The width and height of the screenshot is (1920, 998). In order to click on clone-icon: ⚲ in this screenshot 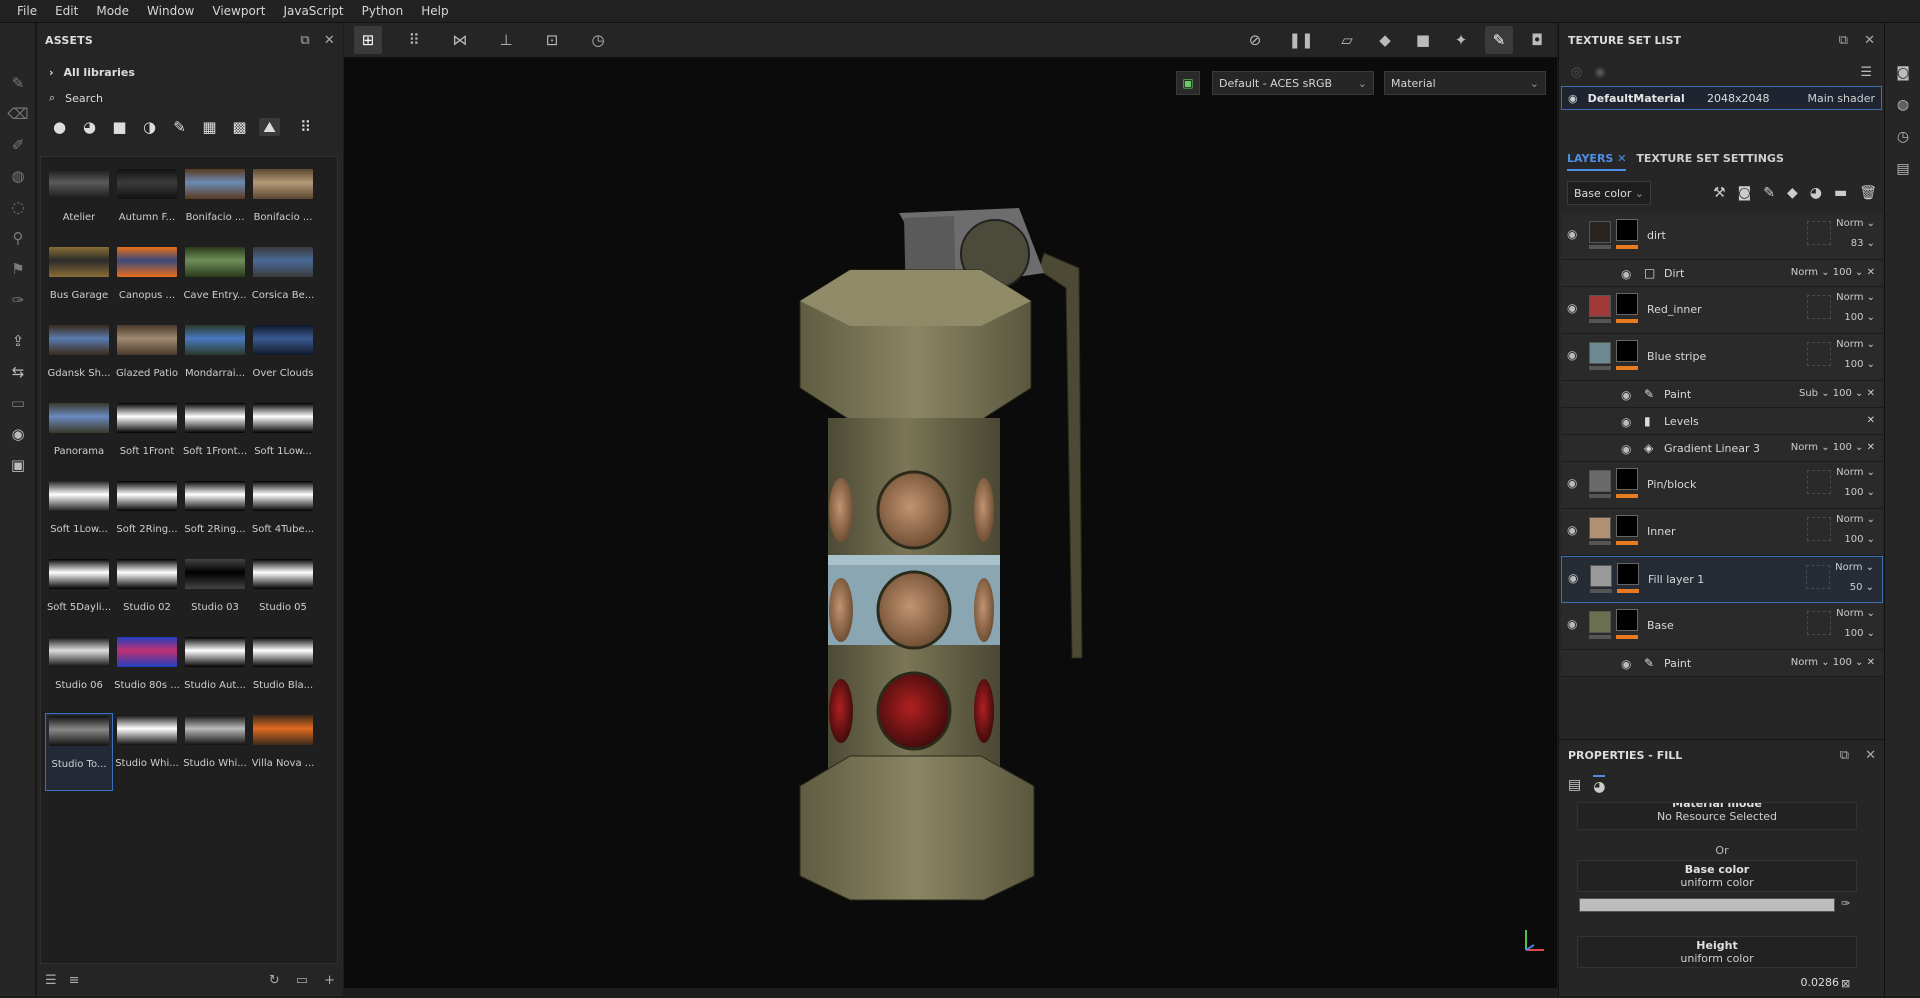, I will do `click(18, 237)`.